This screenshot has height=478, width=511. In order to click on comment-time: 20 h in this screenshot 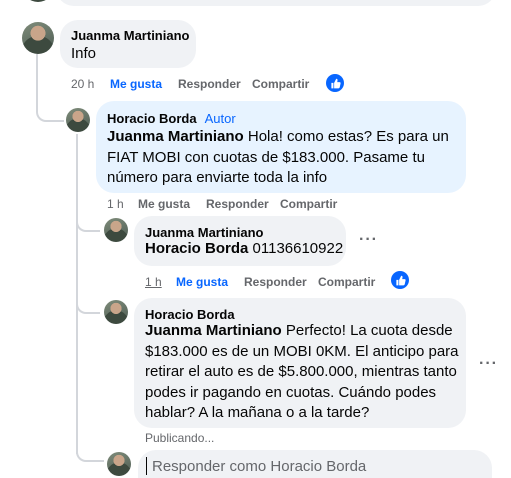, I will do `click(82, 84)`.